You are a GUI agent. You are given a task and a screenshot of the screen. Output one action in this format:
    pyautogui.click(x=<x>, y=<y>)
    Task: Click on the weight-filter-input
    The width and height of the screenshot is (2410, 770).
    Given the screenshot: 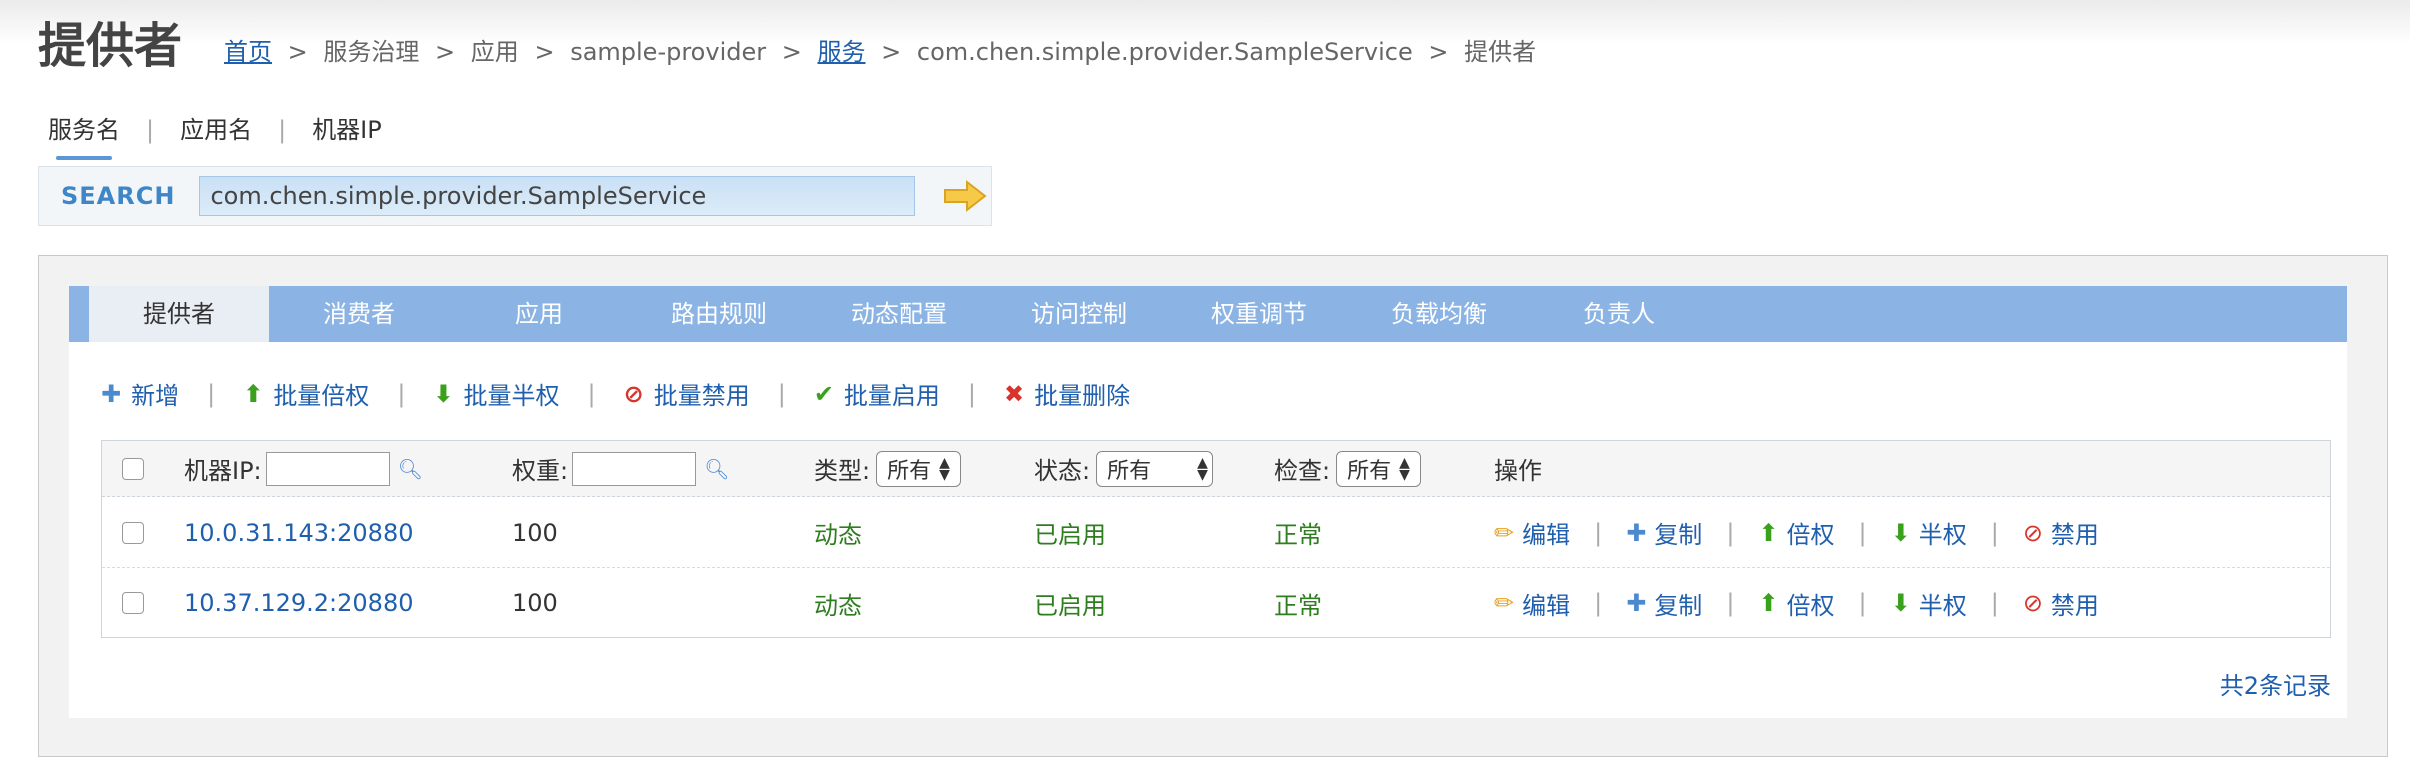 What is the action you would take?
    pyautogui.click(x=634, y=468)
    